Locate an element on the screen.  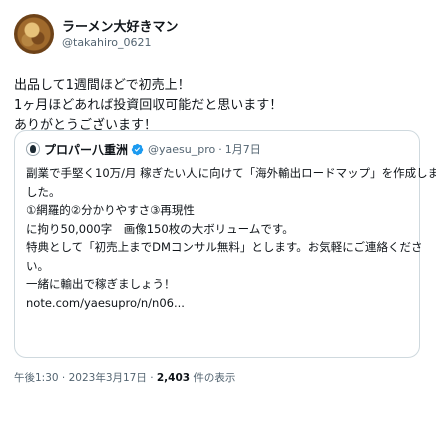
quoted-author-avatar is located at coordinates (33, 149).